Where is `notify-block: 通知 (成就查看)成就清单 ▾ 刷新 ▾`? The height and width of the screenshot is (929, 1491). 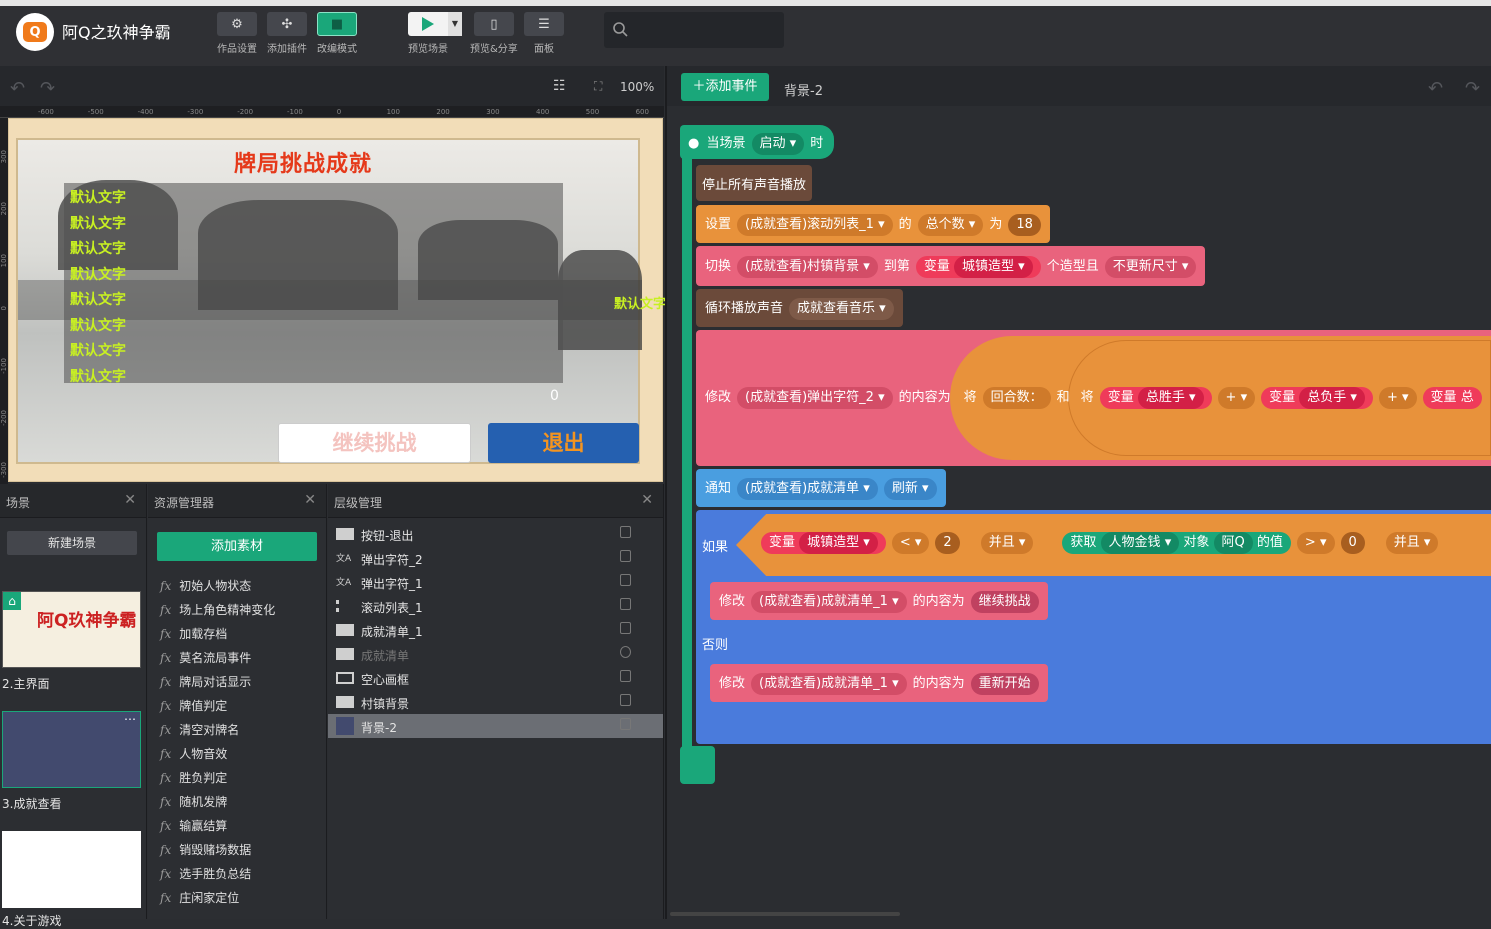 notify-block: 通知 (成就查看)成就清单 ▾ 刷新 ▾ is located at coordinates (821, 488).